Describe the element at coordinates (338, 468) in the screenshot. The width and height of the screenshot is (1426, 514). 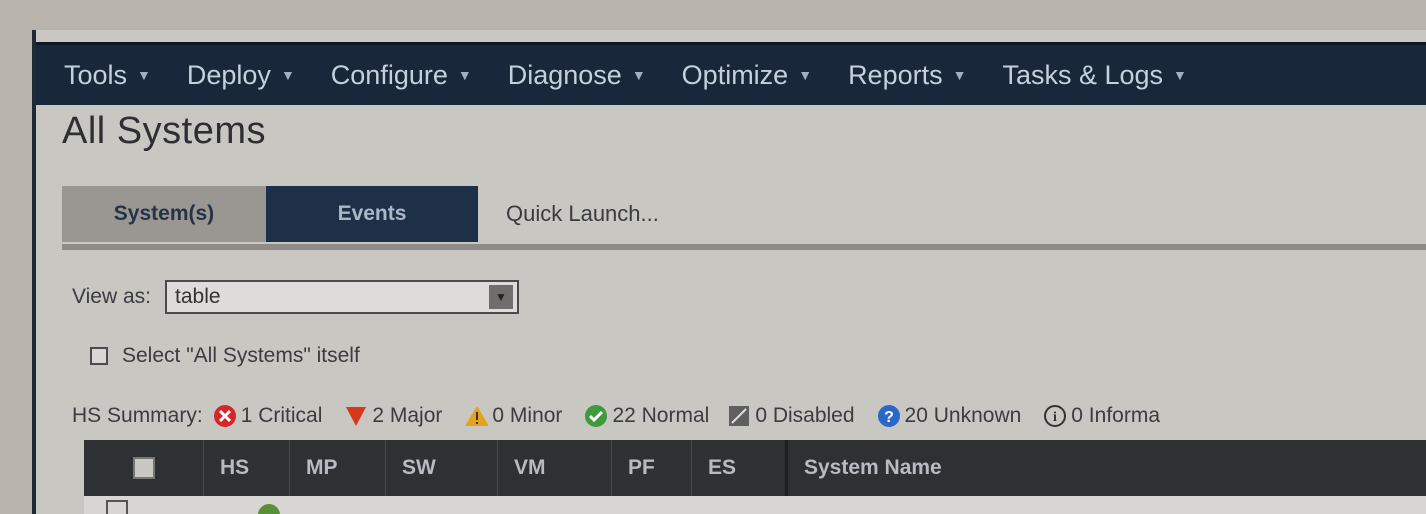
I see `column-header-mp: MP` at that location.